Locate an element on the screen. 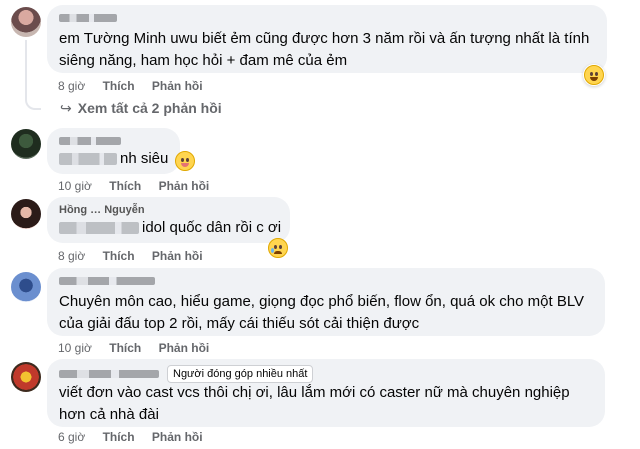 The height and width of the screenshot is (449, 640). comment-bubble: Hồng … Nguyễn idol quốc dân rồi c ơi is located at coordinates (168, 220).